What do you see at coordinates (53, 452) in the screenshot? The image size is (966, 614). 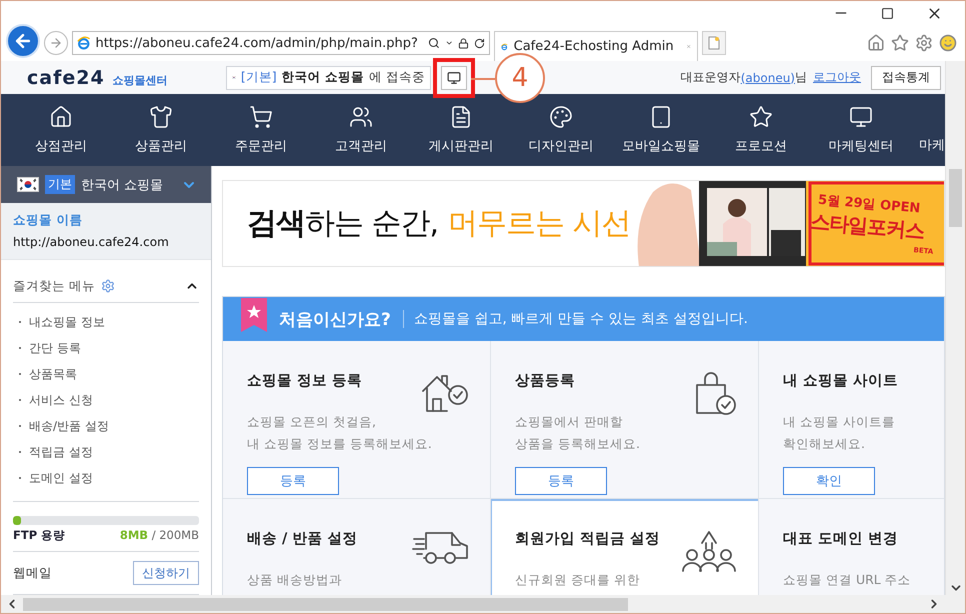 I see `favorite-link: 적립금 설정` at bounding box center [53, 452].